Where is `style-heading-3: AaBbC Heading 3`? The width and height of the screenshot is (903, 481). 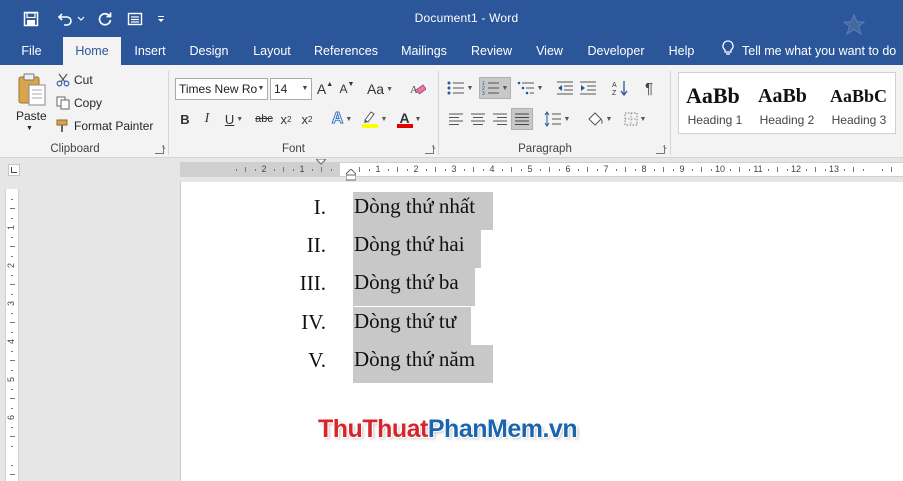 style-heading-3: AaBbC Heading 3 is located at coordinates (859, 103).